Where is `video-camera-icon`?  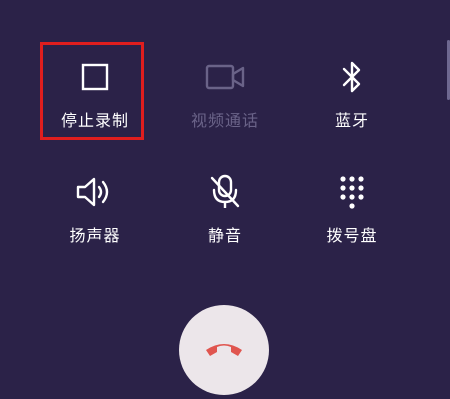 video-camera-icon is located at coordinates (225, 77).